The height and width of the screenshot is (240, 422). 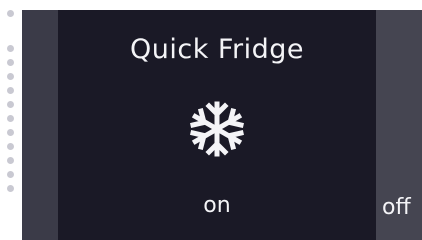 What do you see at coordinates (10, 31) in the screenshot?
I see `page-dot-active` at bounding box center [10, 31].